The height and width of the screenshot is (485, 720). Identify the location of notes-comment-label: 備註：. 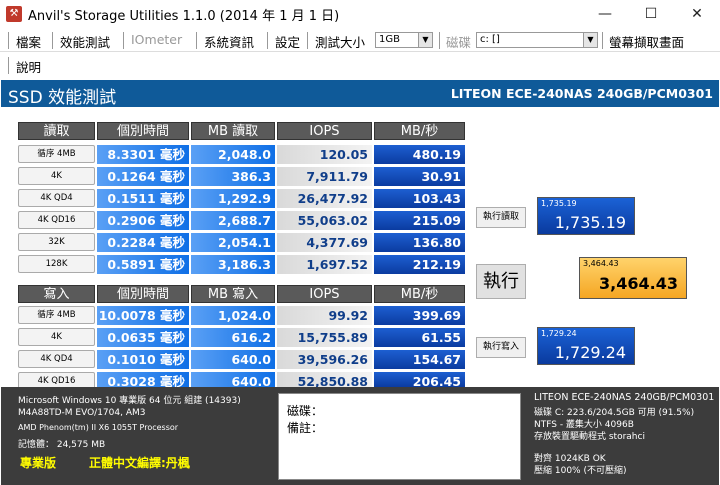
(305, 428).